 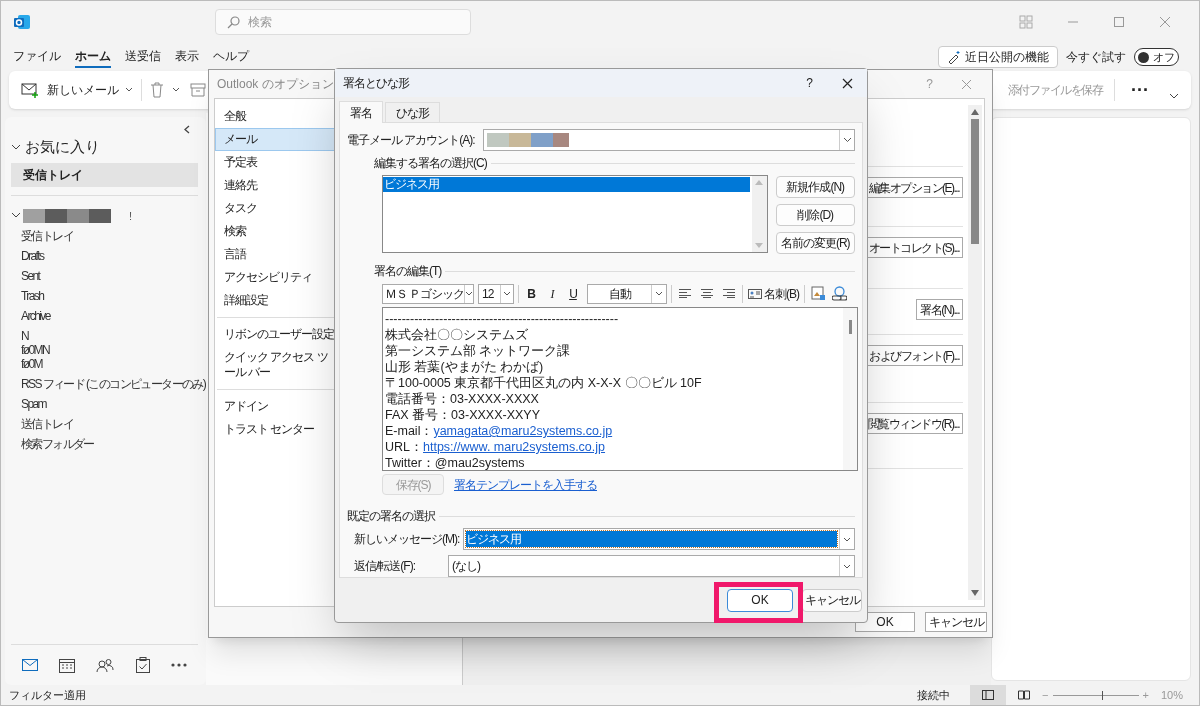 I want to click on folder-item: RSS フィード (このコンピューターのみ), so click(x=113, y=384).